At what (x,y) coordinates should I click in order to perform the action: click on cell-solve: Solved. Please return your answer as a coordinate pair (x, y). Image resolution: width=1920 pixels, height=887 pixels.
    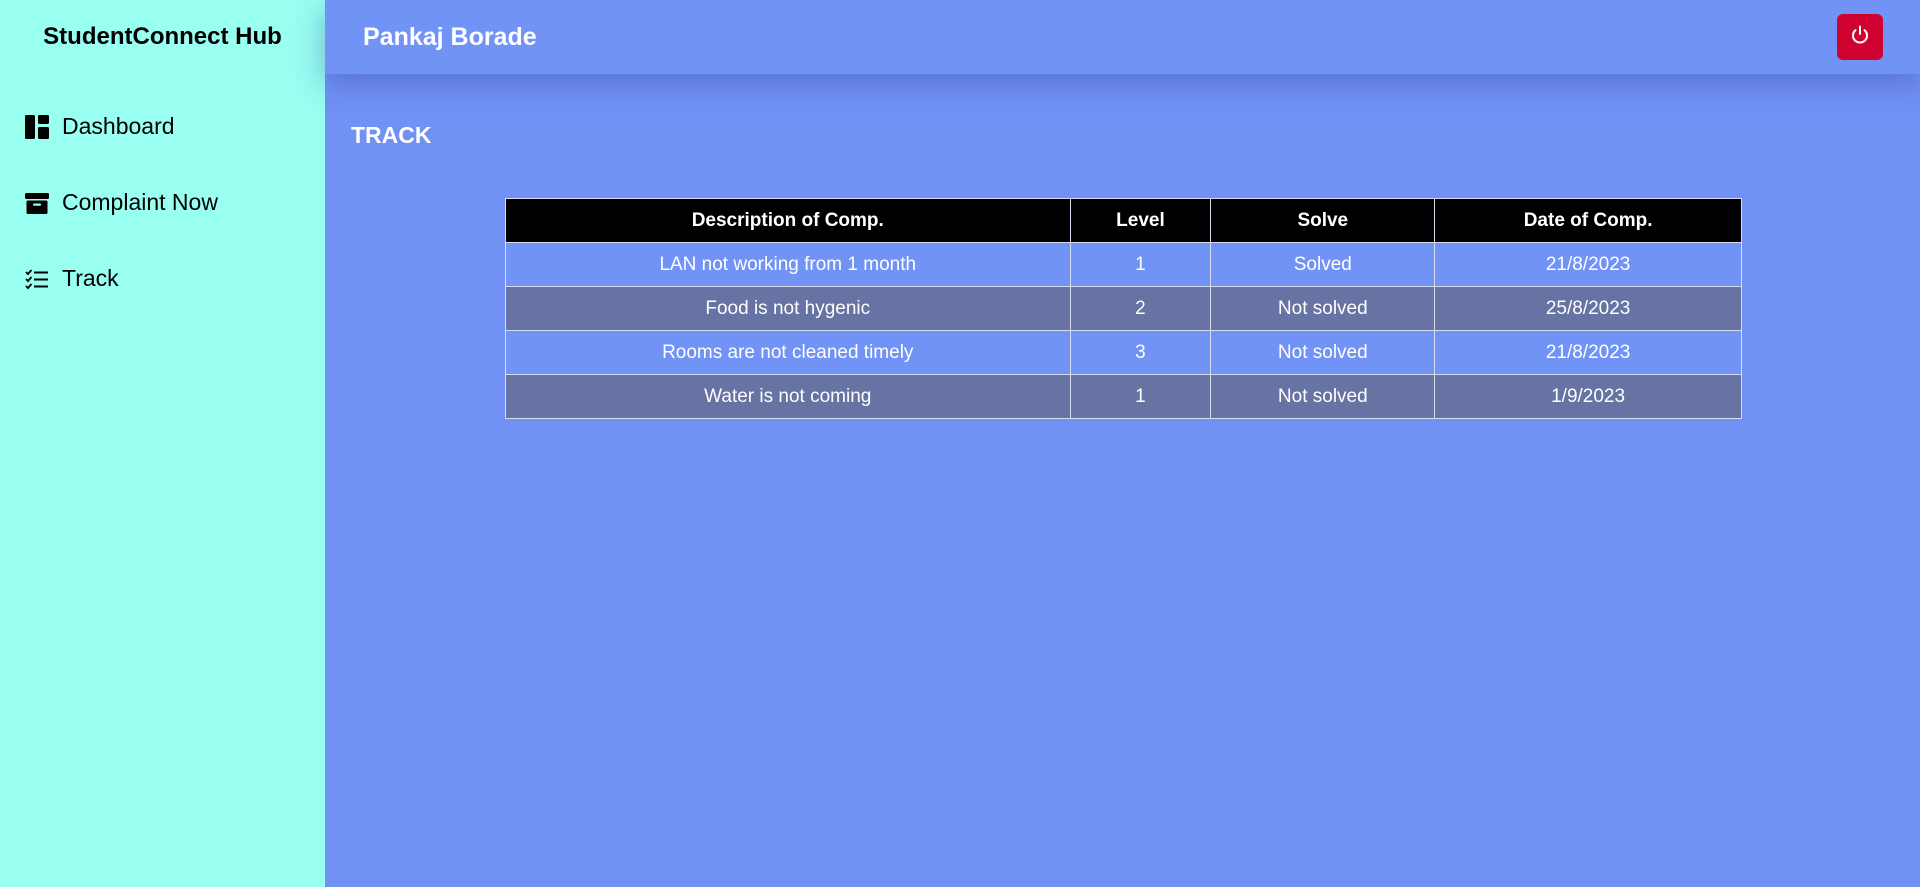
    Looking at the image, I should click on (1323, 264).